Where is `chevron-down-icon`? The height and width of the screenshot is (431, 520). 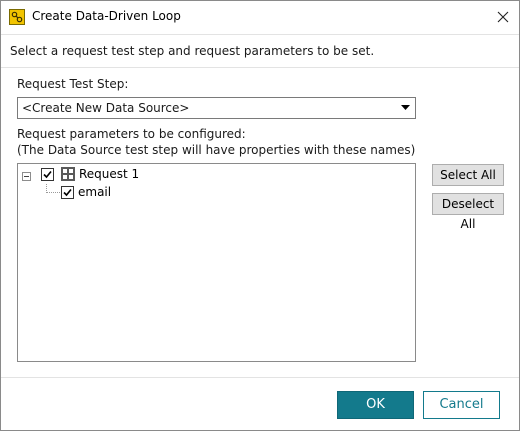 chevron-down-icon is located at coordinates (405, 107).